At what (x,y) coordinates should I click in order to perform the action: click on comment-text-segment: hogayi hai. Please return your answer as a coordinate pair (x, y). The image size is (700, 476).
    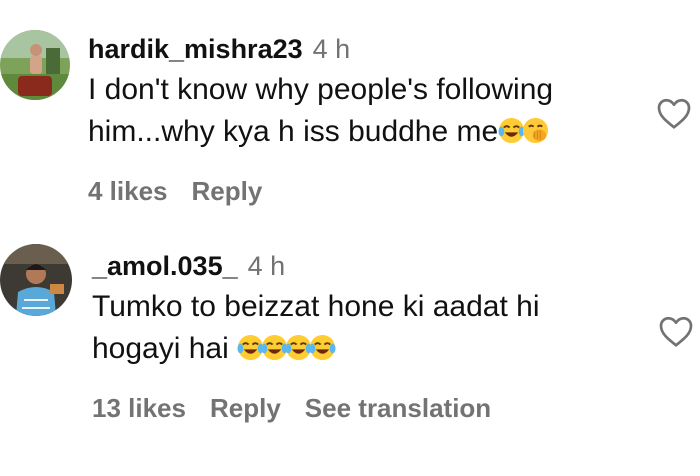
    Looking at the image, I should click on (165, 348).